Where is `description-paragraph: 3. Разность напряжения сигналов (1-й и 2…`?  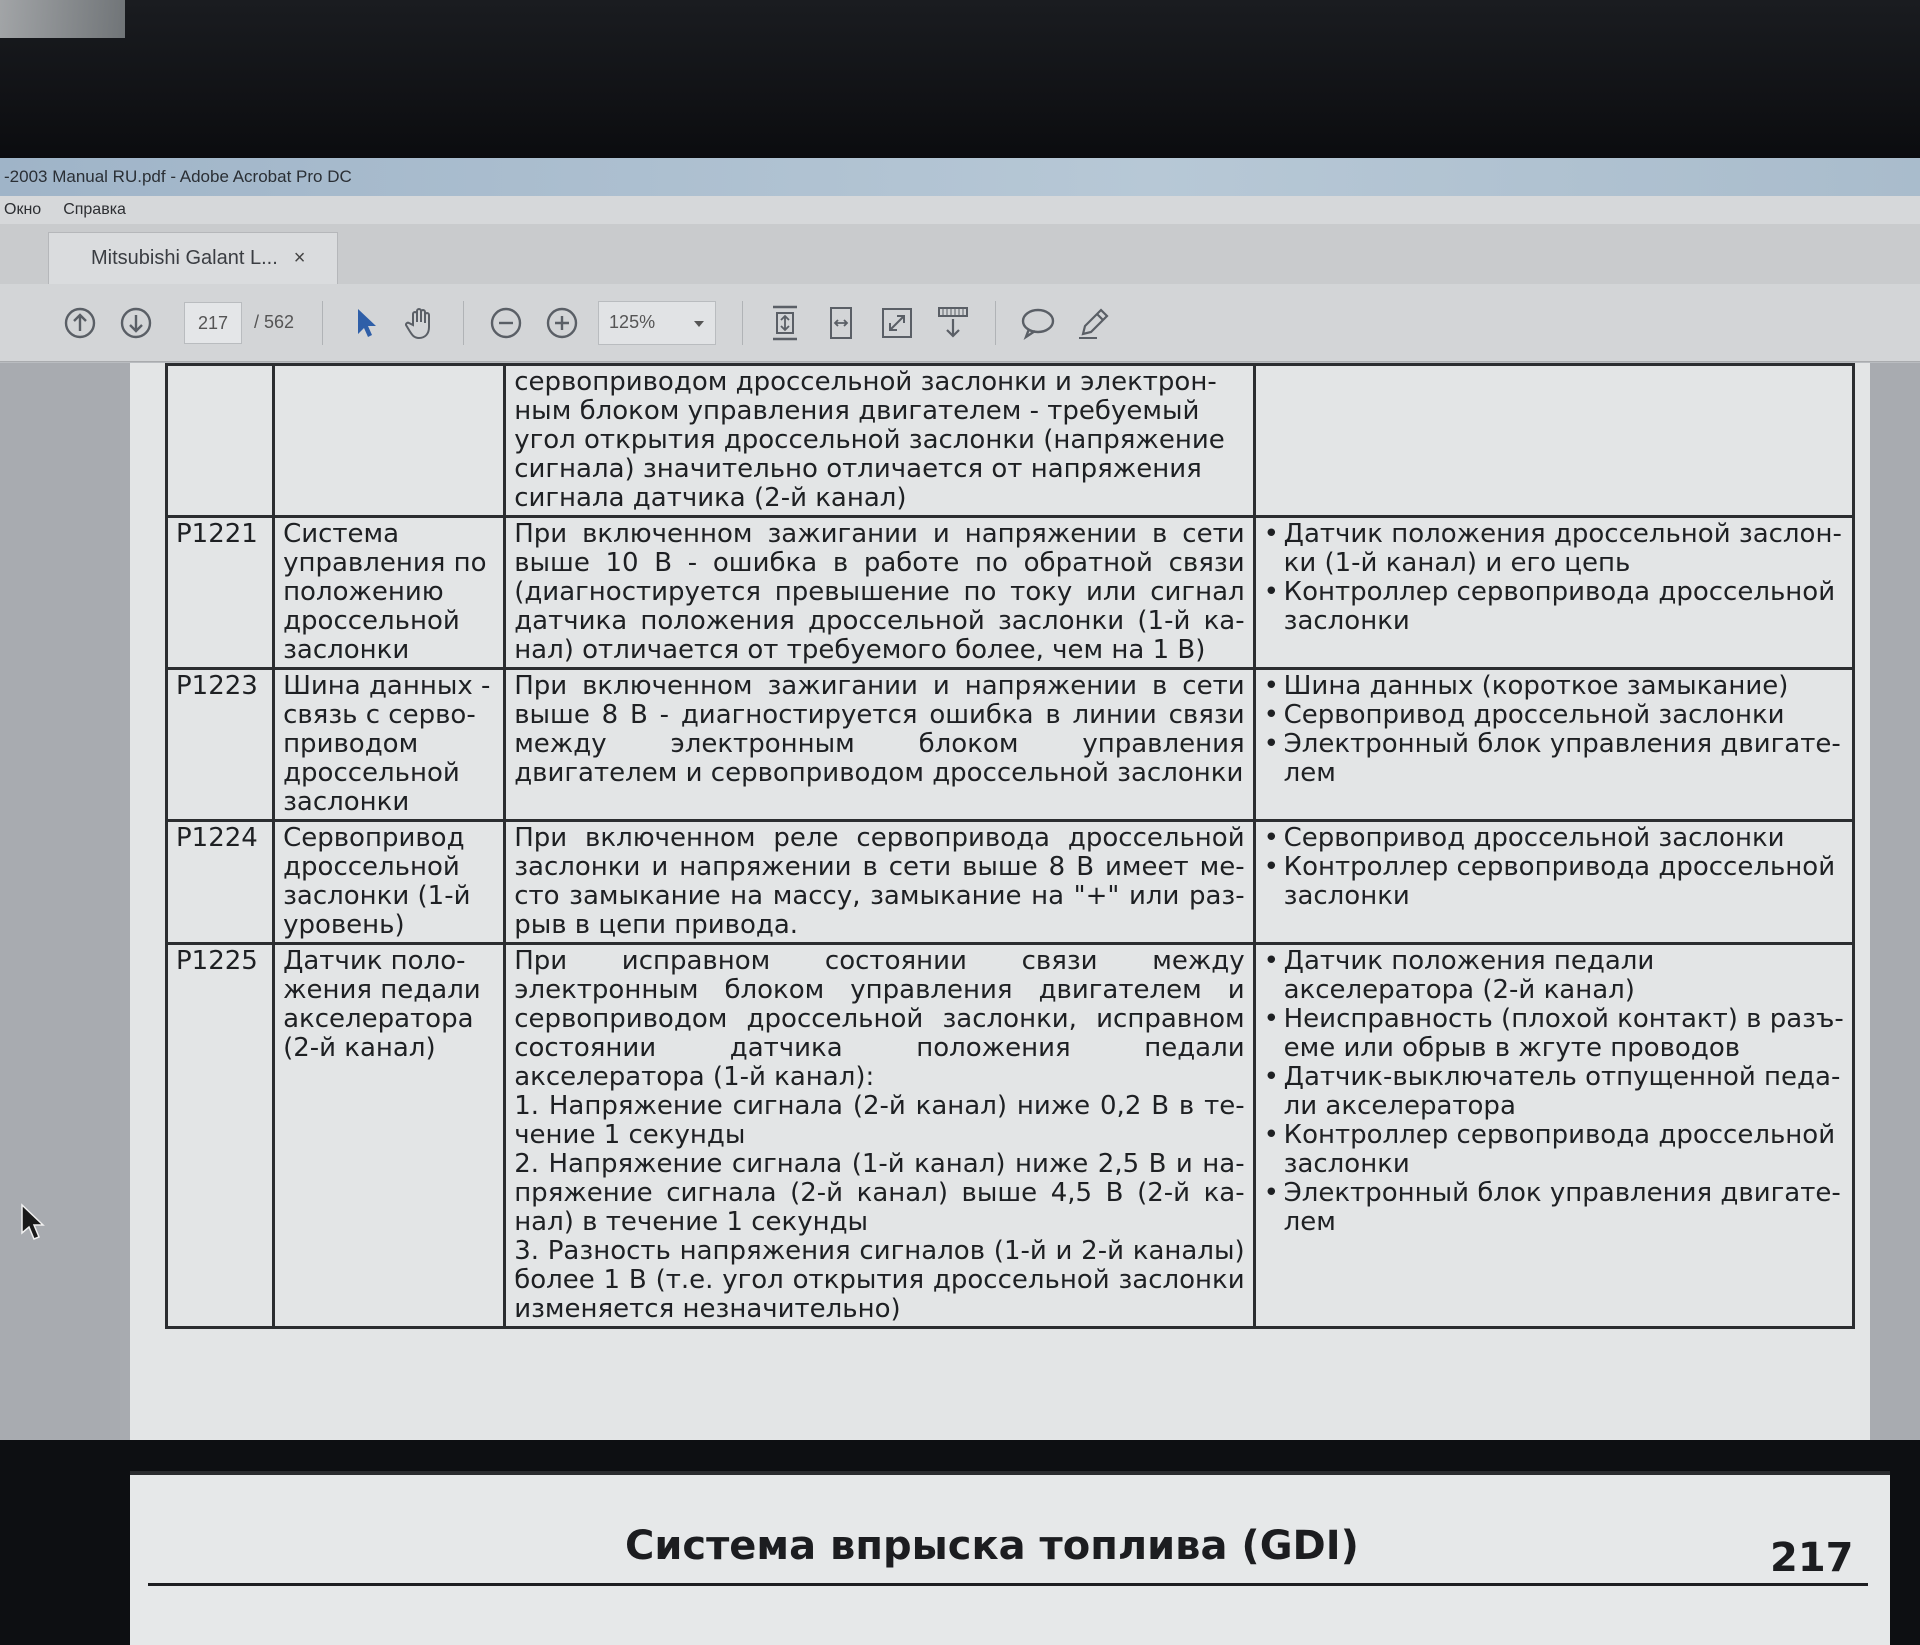
description-paragraph: 3. Разность напряжения сигналов (1-й и 2… is located at coordinates (879, 1280).